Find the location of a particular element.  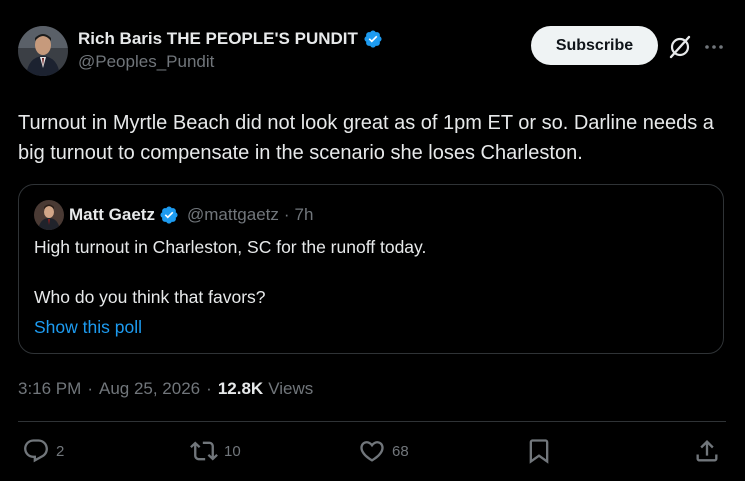

share-icon is located at coordinates (707, 451).